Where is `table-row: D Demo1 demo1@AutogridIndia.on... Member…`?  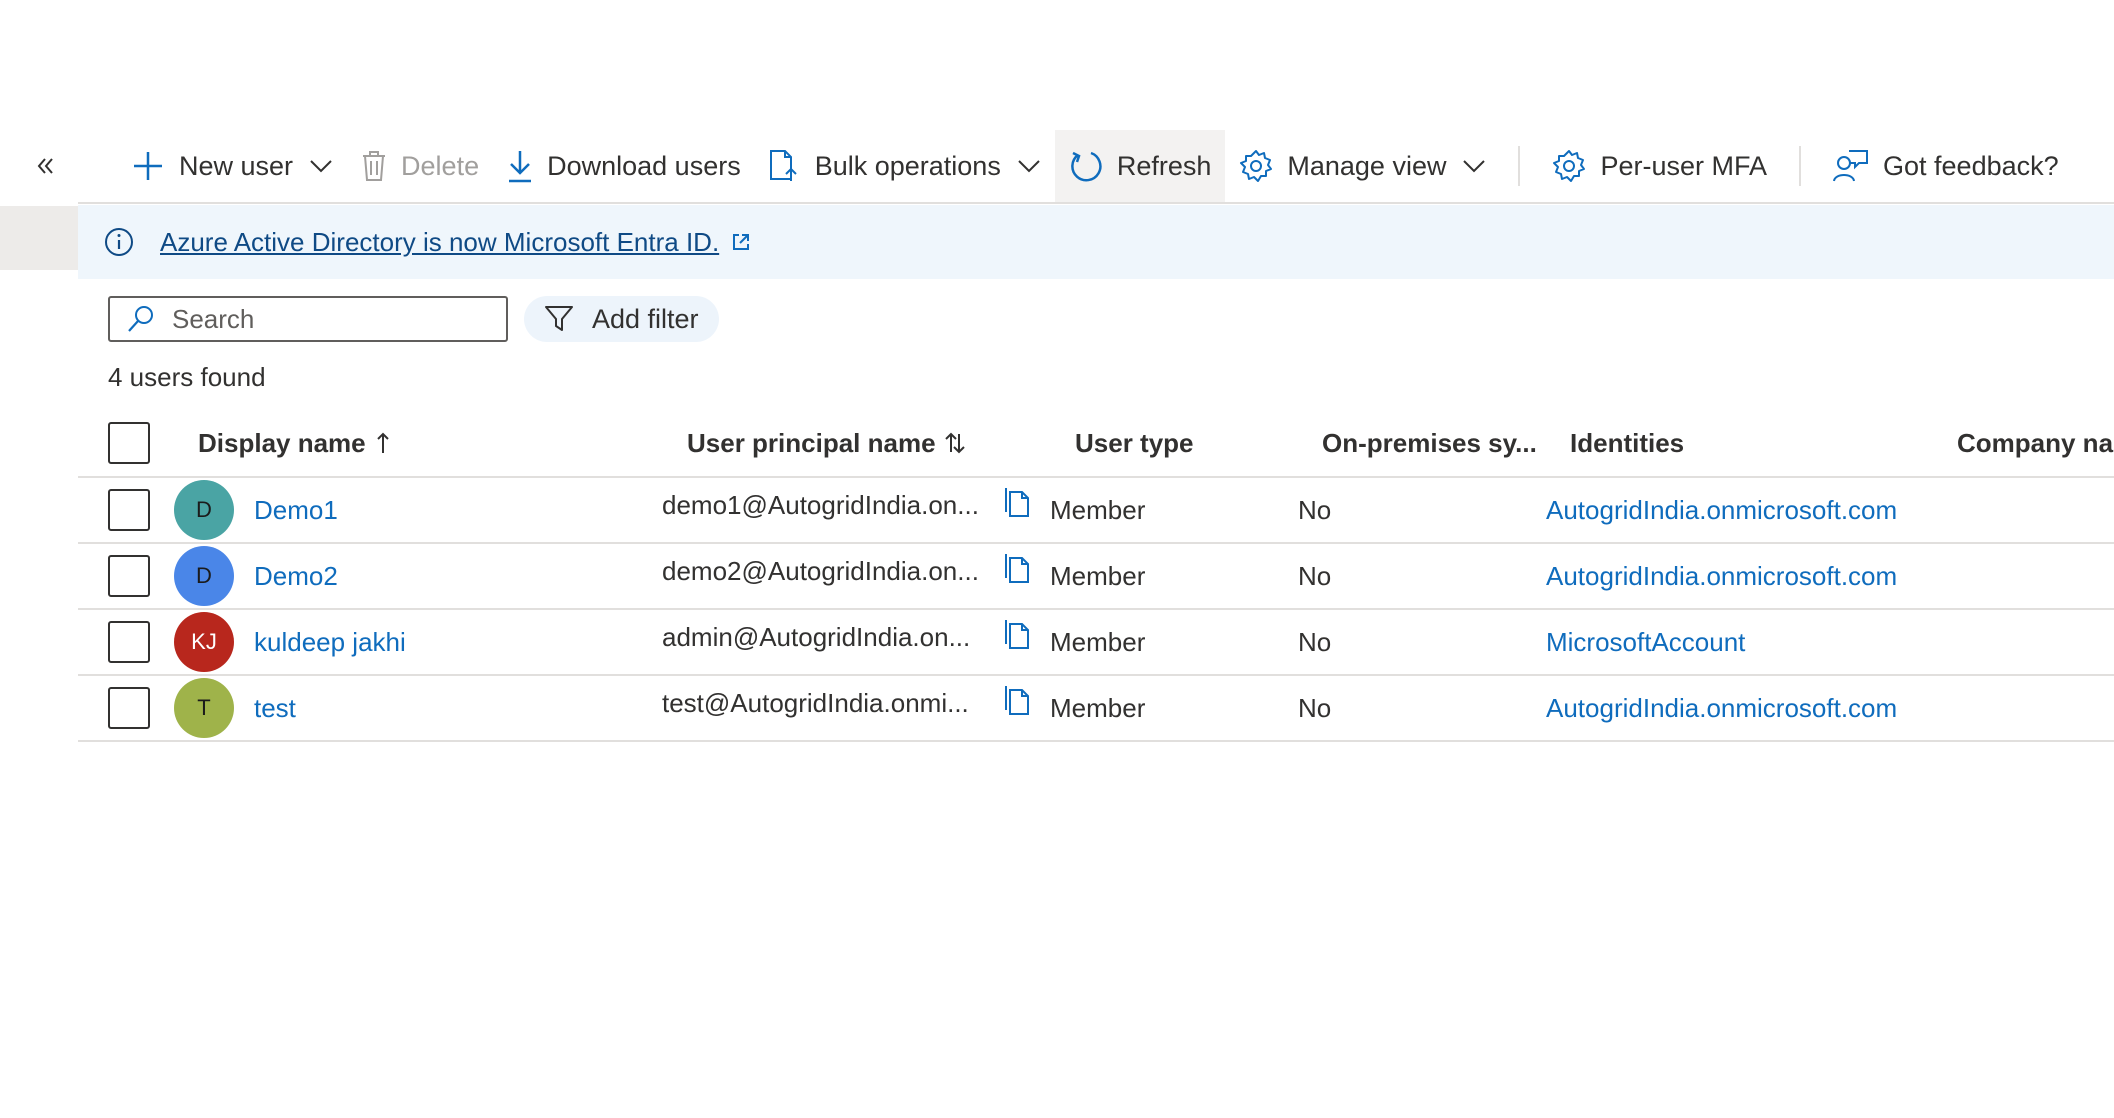
table-row: D Demo1 demo1@AutogridIndia.on... Member… is located at coordinates (1096, 511).